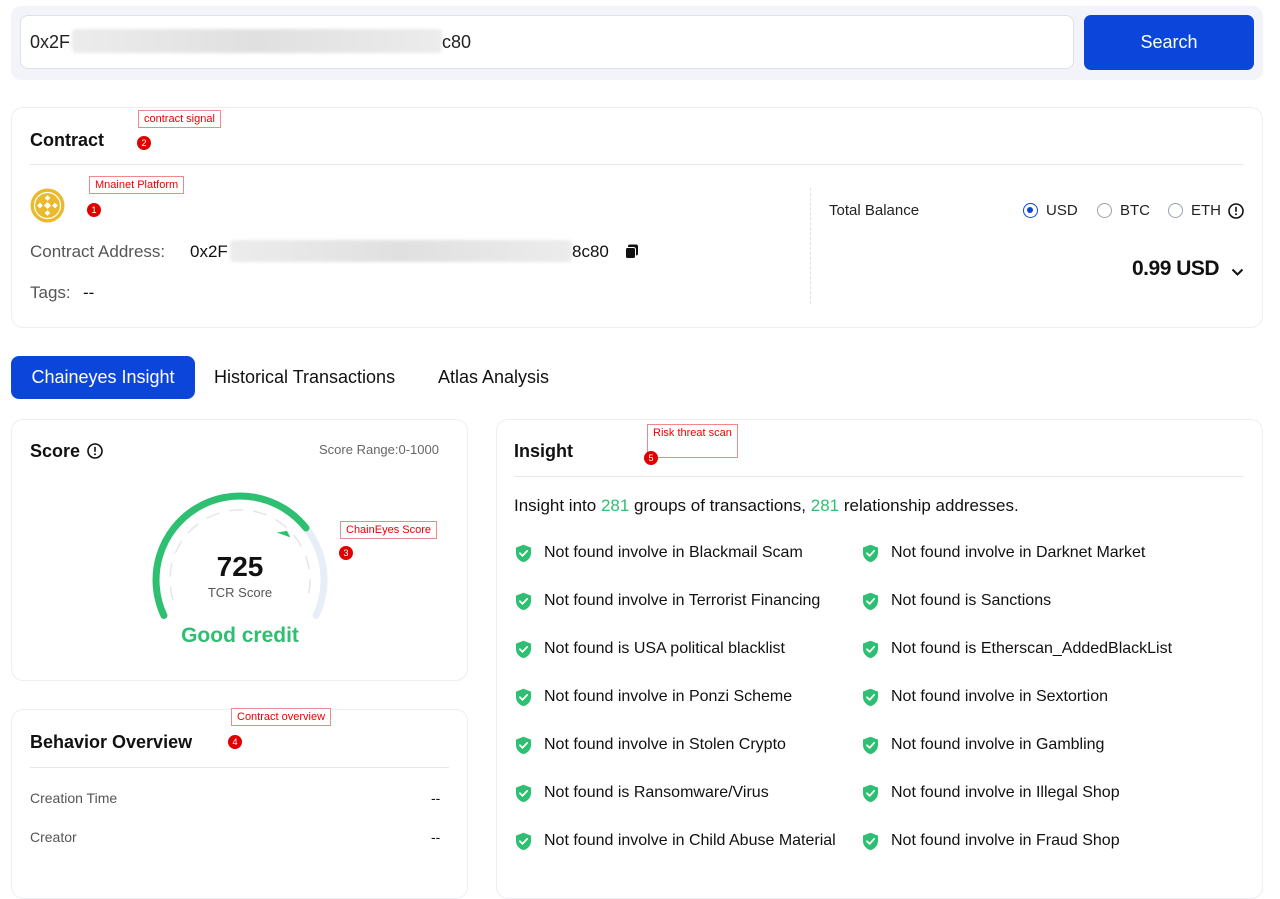  What do you see at coordinates (1135, 210) in the screenshot?
I see `currency-btc-label: BTC` at bounding box center [1135, 210].